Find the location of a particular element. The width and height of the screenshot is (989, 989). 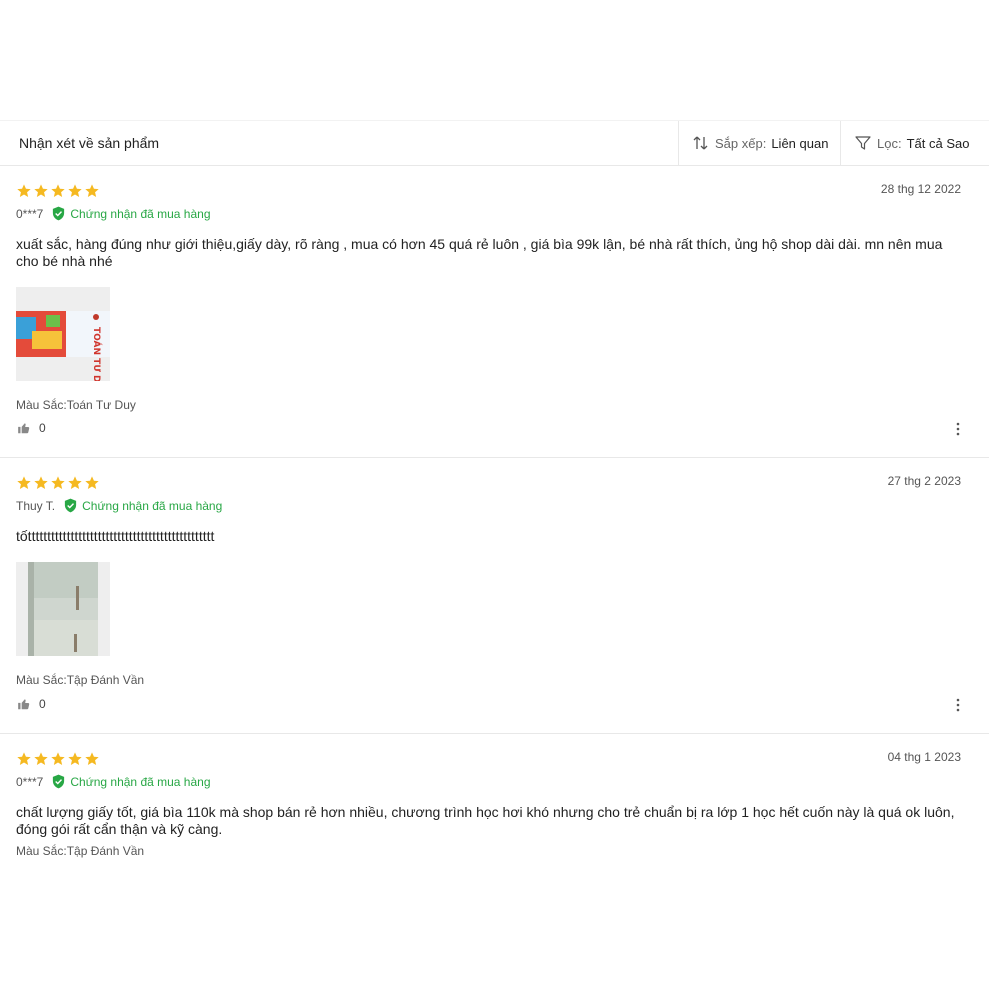

sort-control: Sắp xếp: Liên quan is located at coordinates (759, 143).